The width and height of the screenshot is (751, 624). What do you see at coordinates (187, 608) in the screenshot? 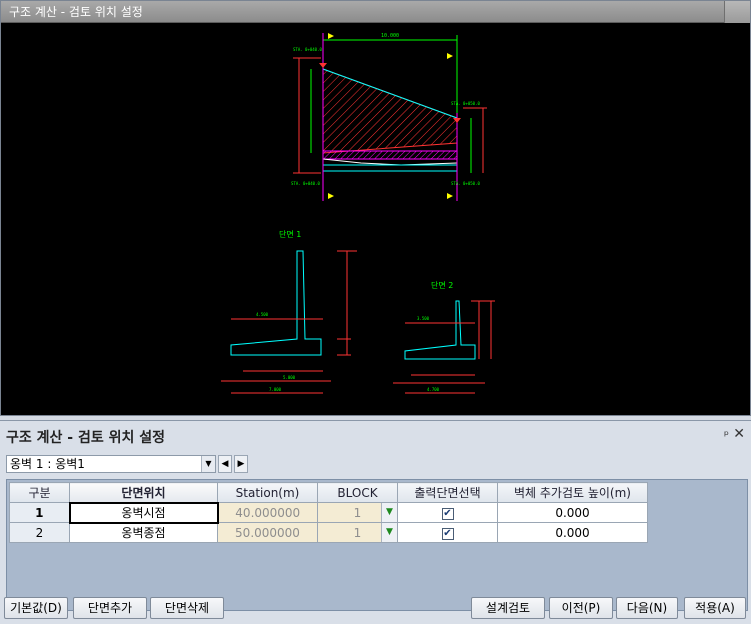
I see `delete-section-button: 단면삭제` at bounding box center [187, 608].